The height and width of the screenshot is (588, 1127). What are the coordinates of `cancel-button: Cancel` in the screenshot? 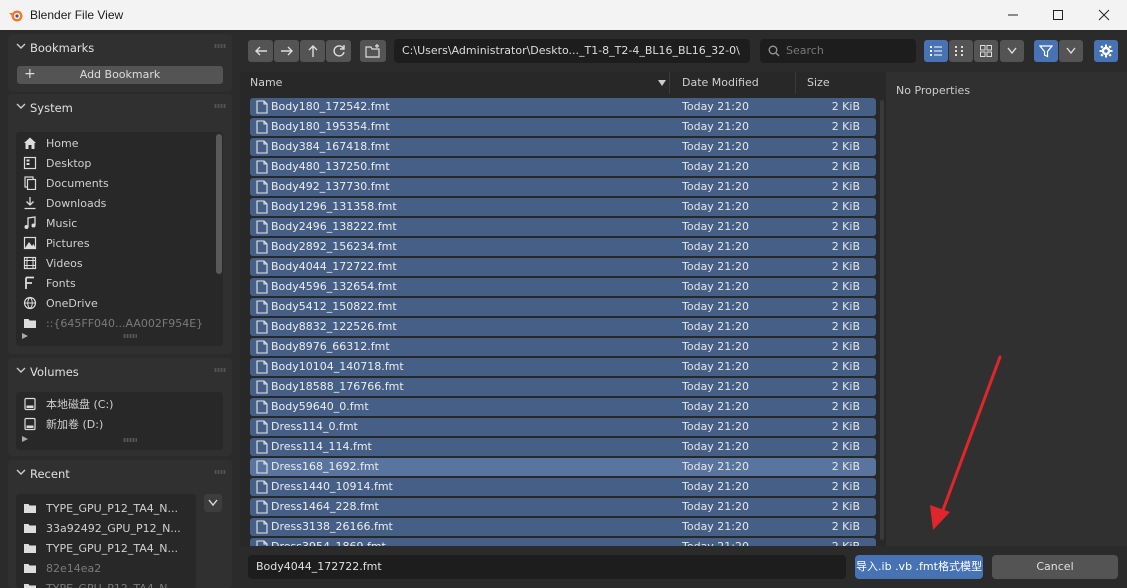 It's located at (1055, 567).